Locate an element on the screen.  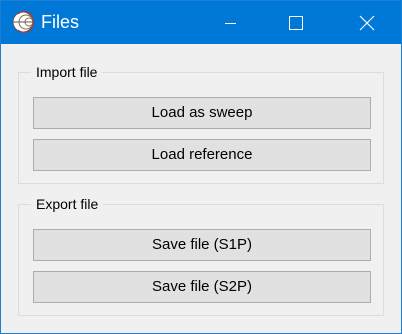
load-as-sweep-button: Load as sweep is located at coordinates (202, 113).